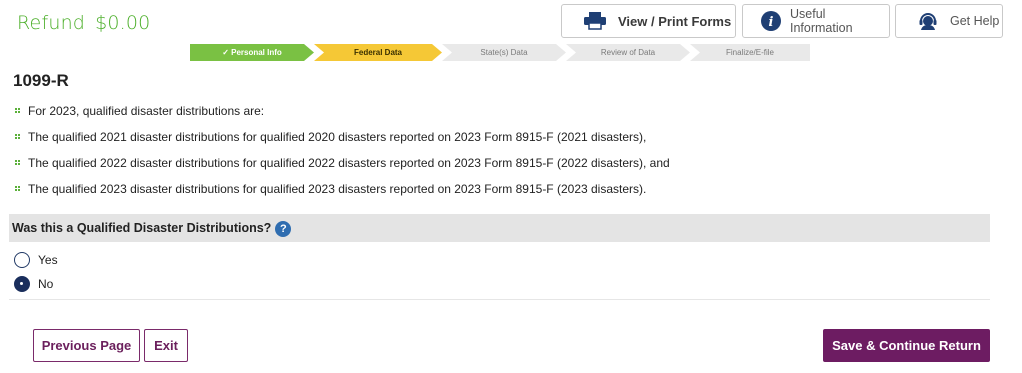 The image size is (1022, 373). I want to click on support-agent-icon, so click(928, 21).